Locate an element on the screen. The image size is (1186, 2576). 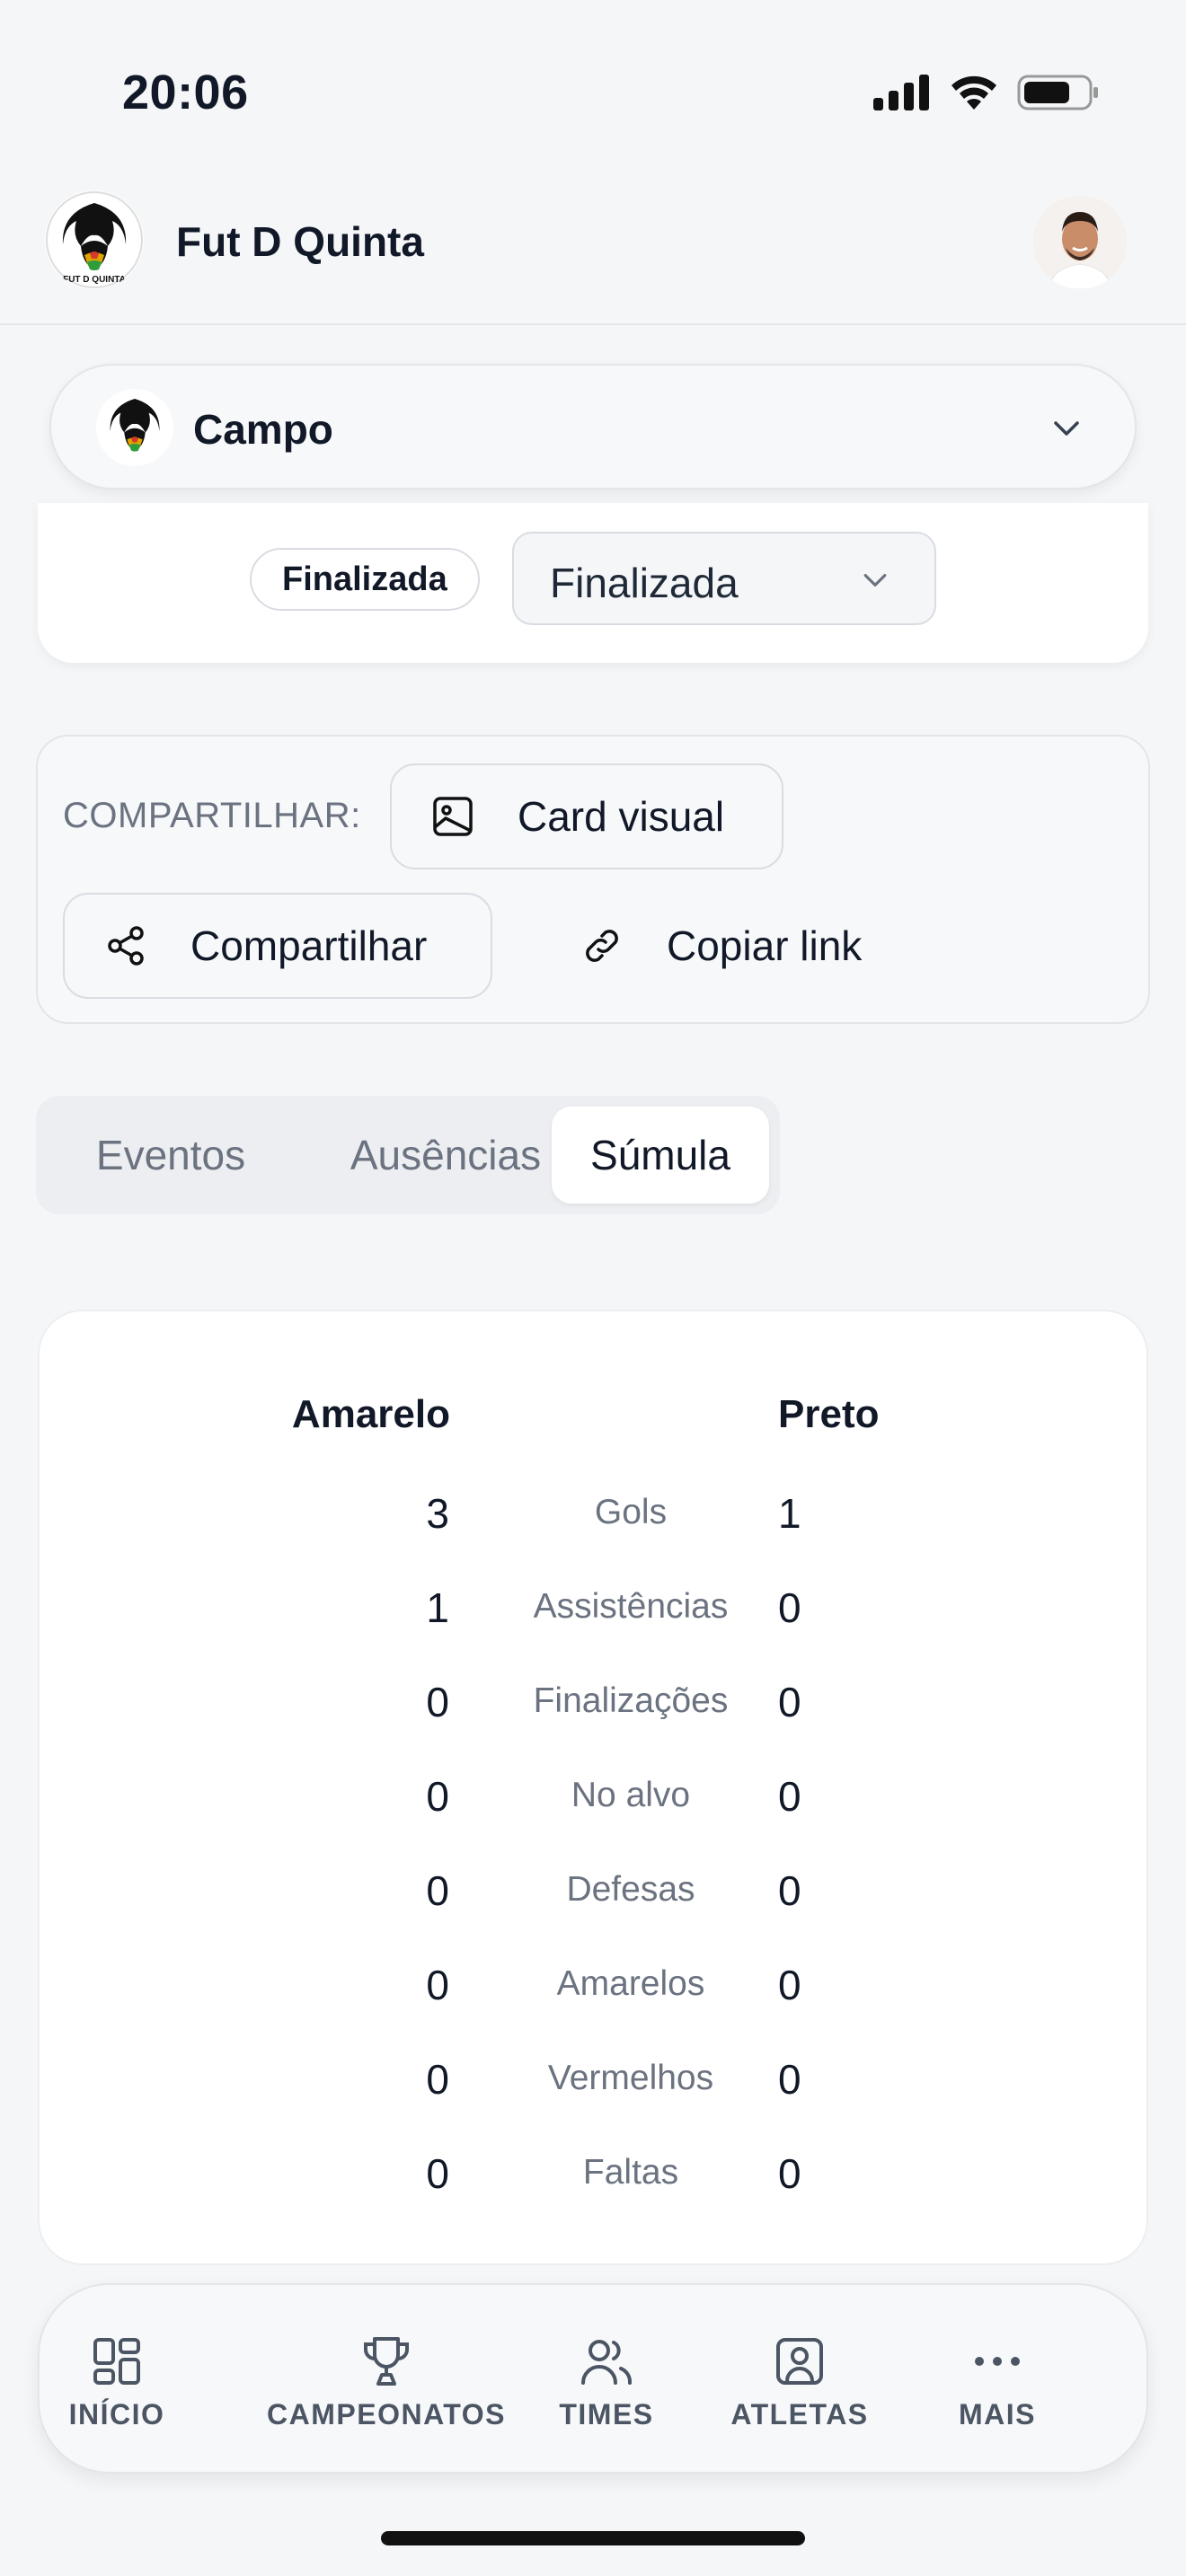
status-time: 20:06 is located at coordinates (185, 92).